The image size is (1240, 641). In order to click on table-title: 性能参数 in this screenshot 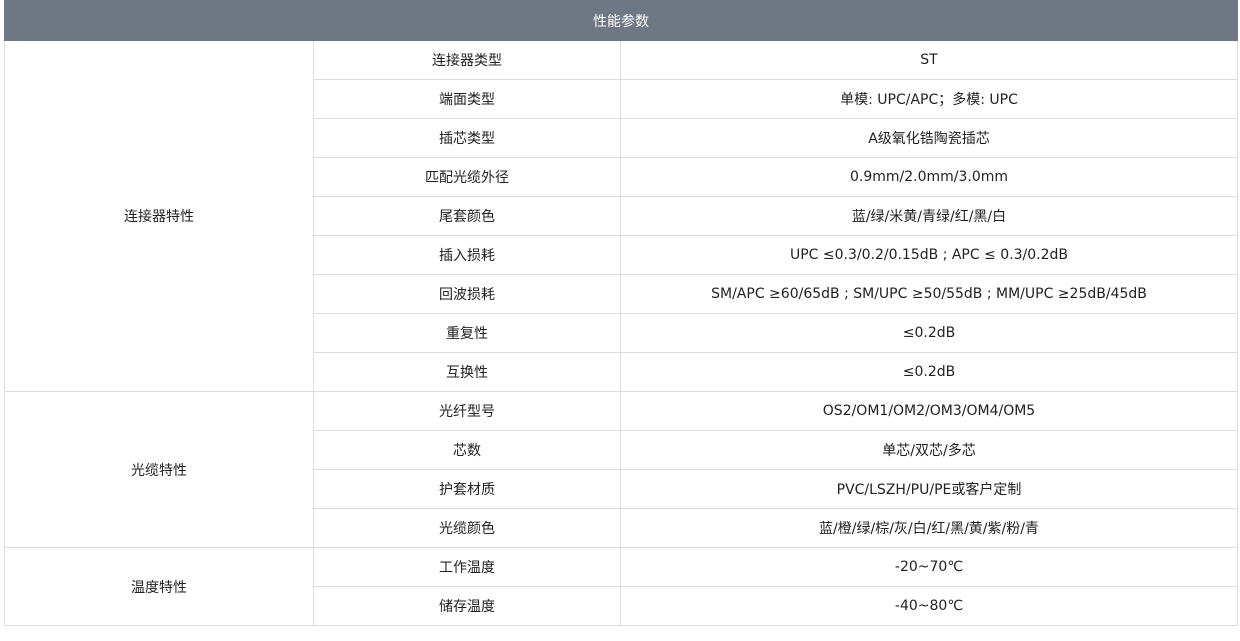, I will do `click(621, 20)`.